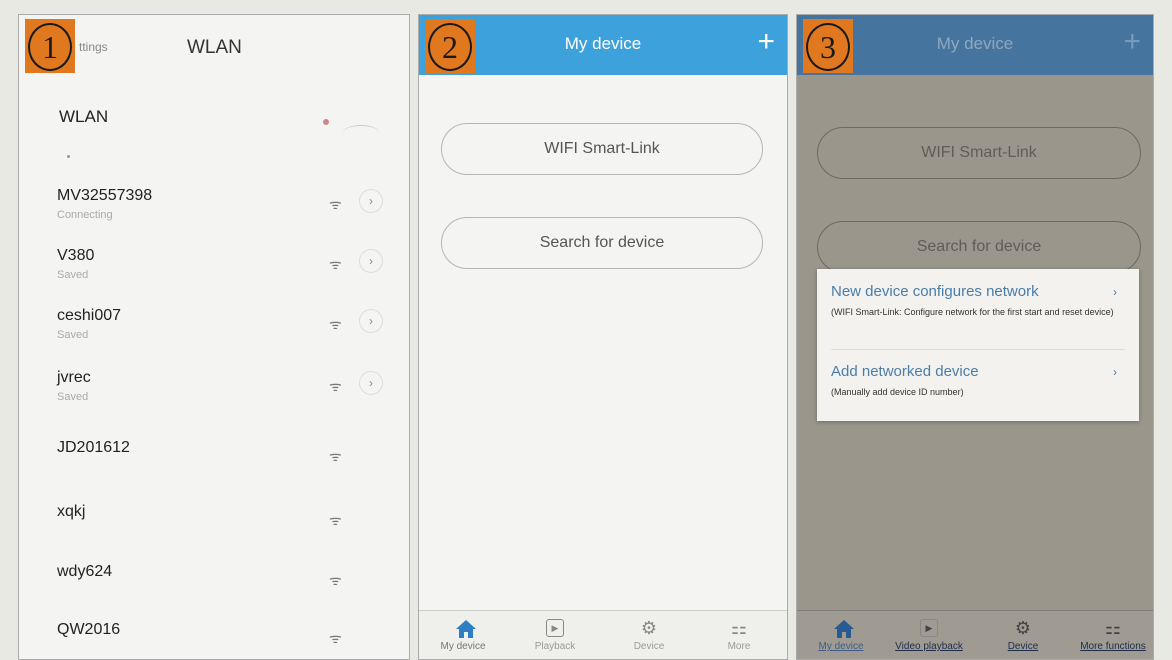 Image resolution: width=1172 pixels, height=660 pixels. What do you see at coordinates (227, 587) in the screenshot?
I see `network-item: wdy624 ᯤ` at bounding box center [227, 587].